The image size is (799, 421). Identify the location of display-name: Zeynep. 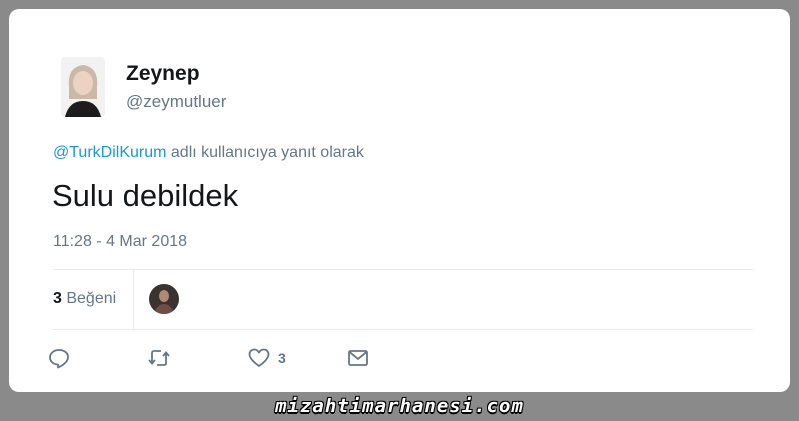
(163, 74).